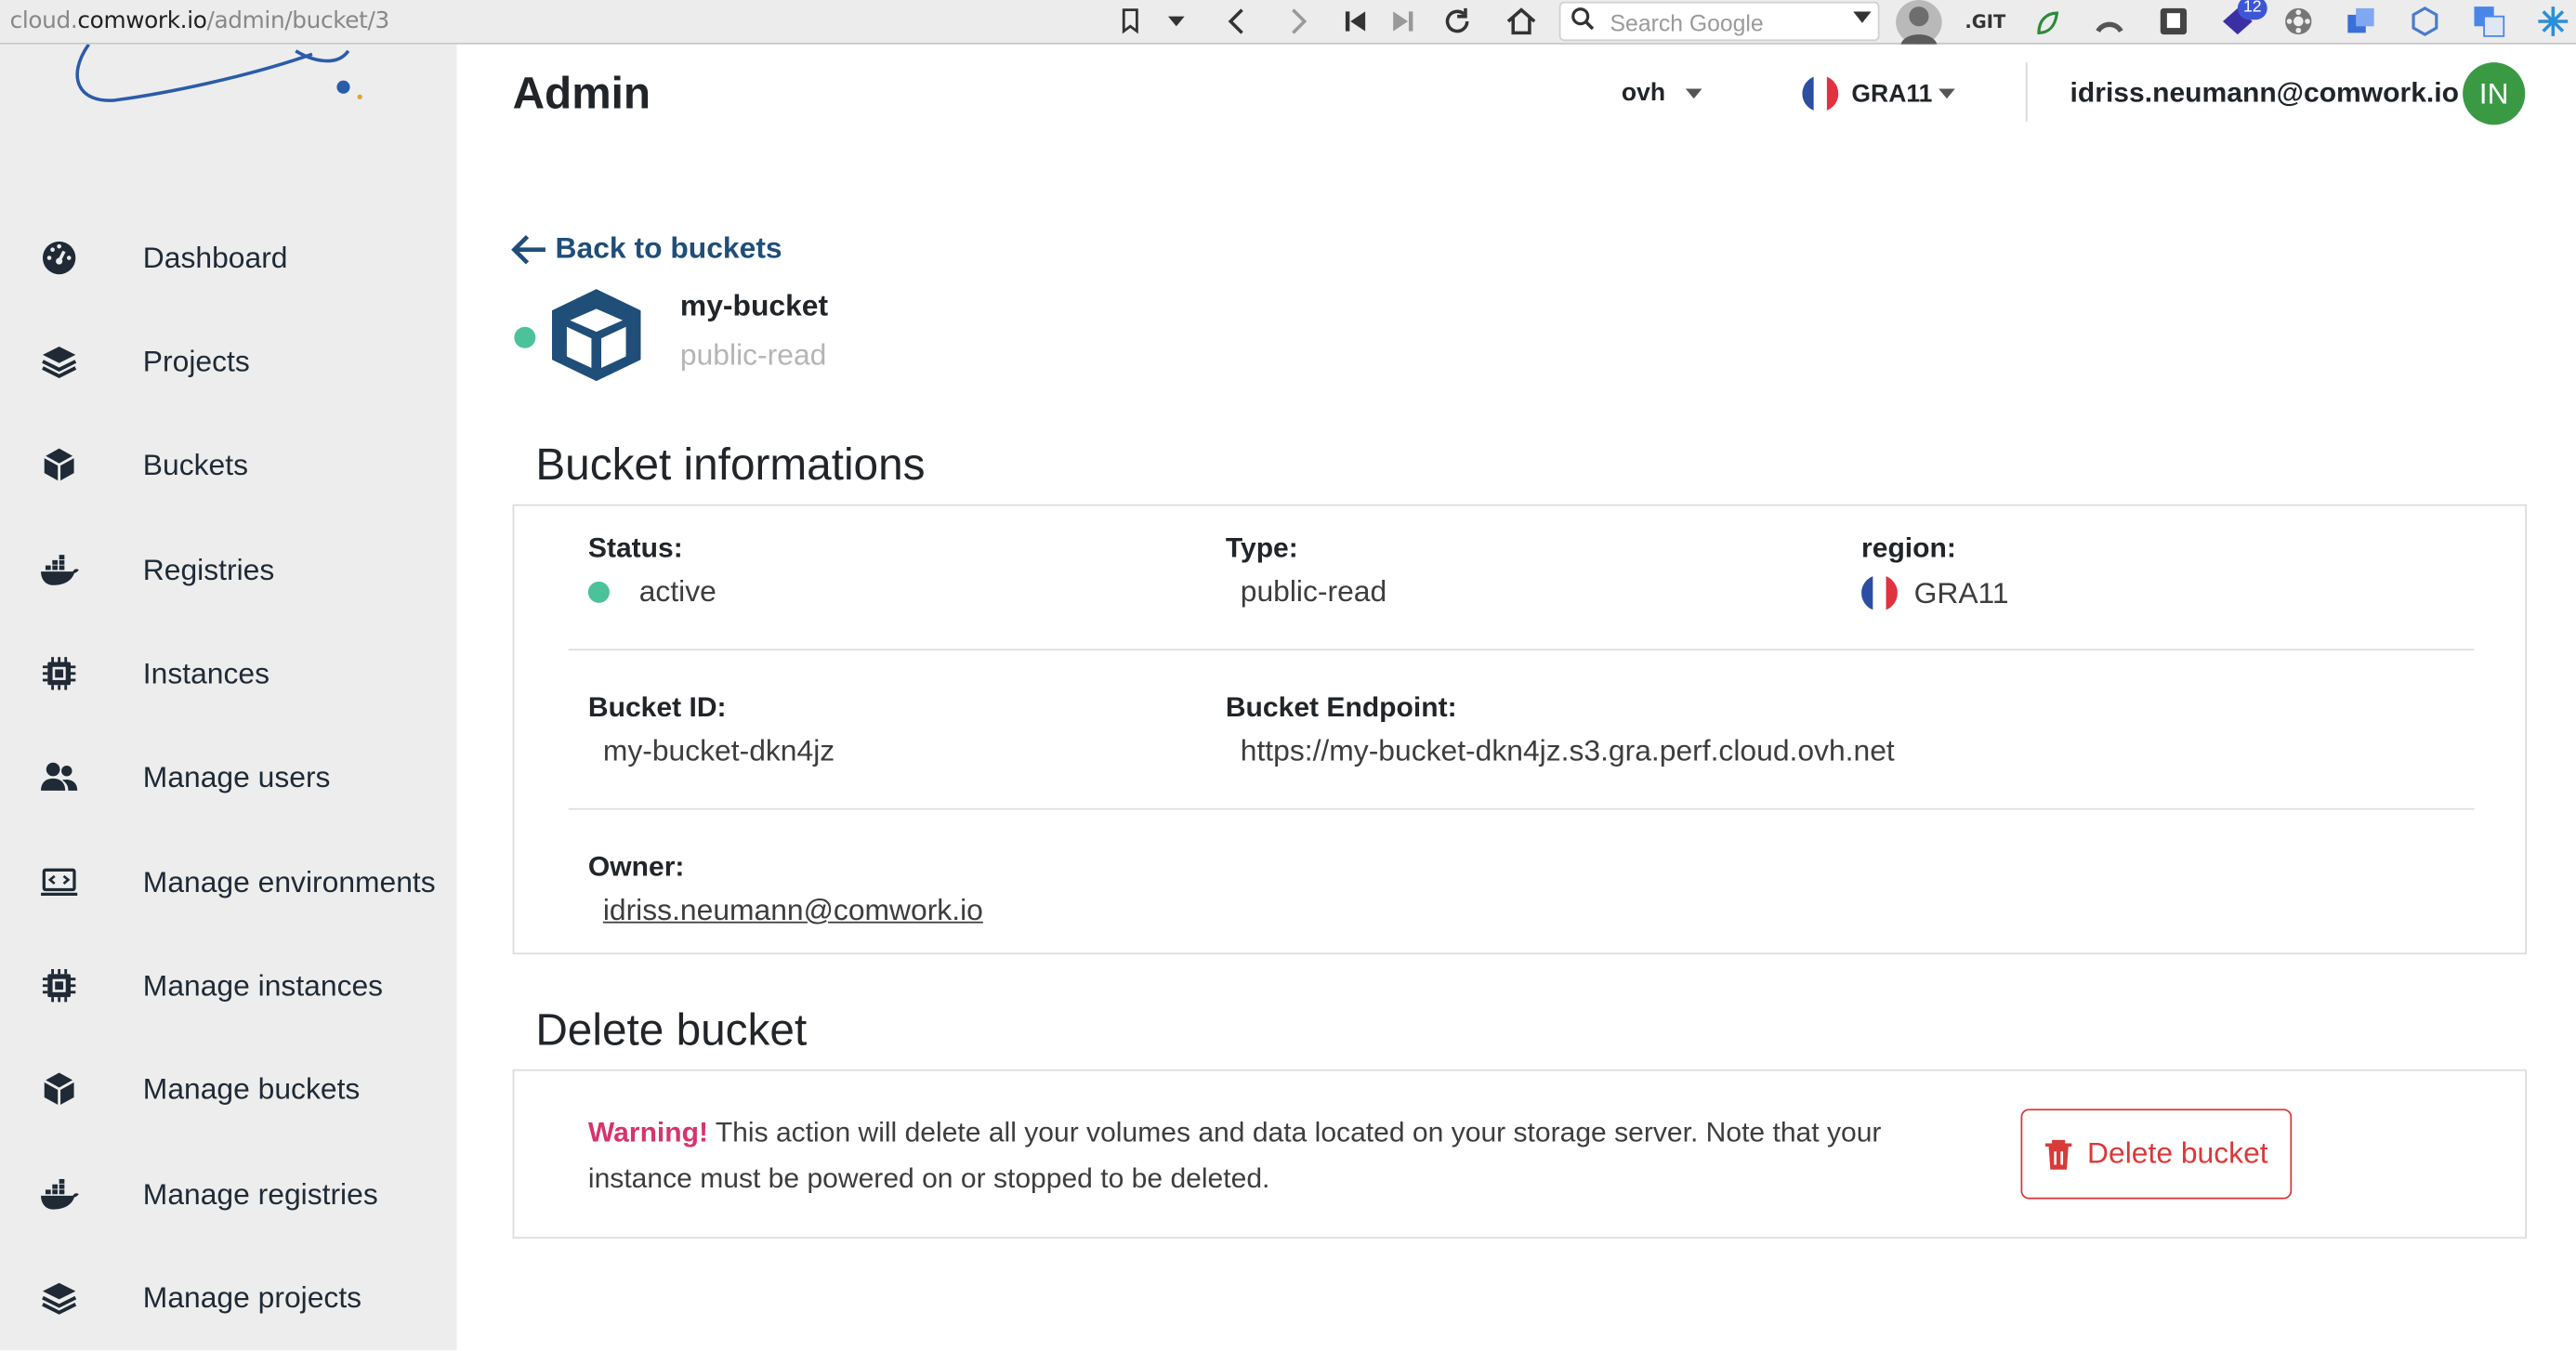 Image resolution: width=2576 pixels, height=1351 pixels. What do you see at coordinates (1908, 547) in the screenshot?
I see `region-label: region:` at bounding box center [1908, 547].